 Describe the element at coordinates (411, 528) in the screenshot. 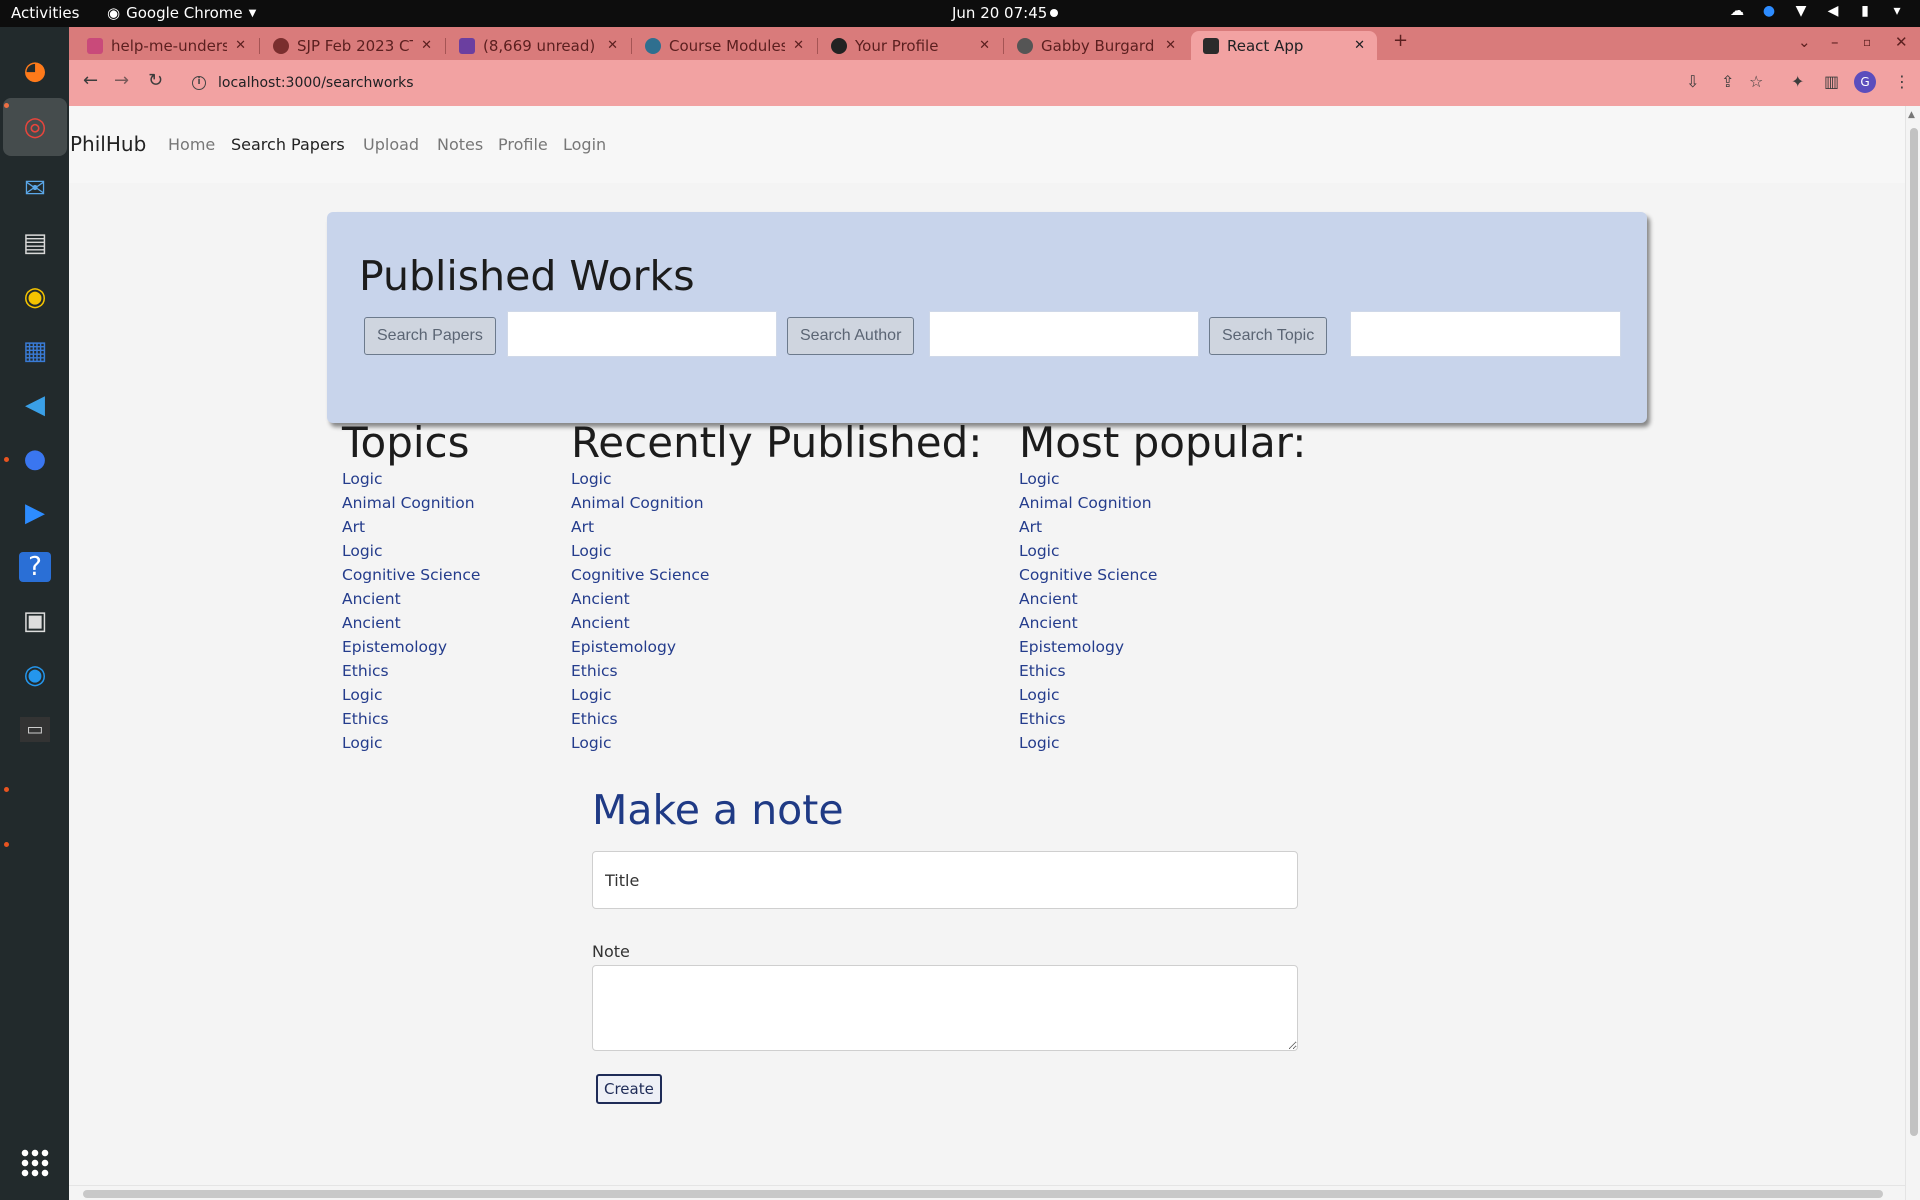

I see `topic-link: Art` at that location.